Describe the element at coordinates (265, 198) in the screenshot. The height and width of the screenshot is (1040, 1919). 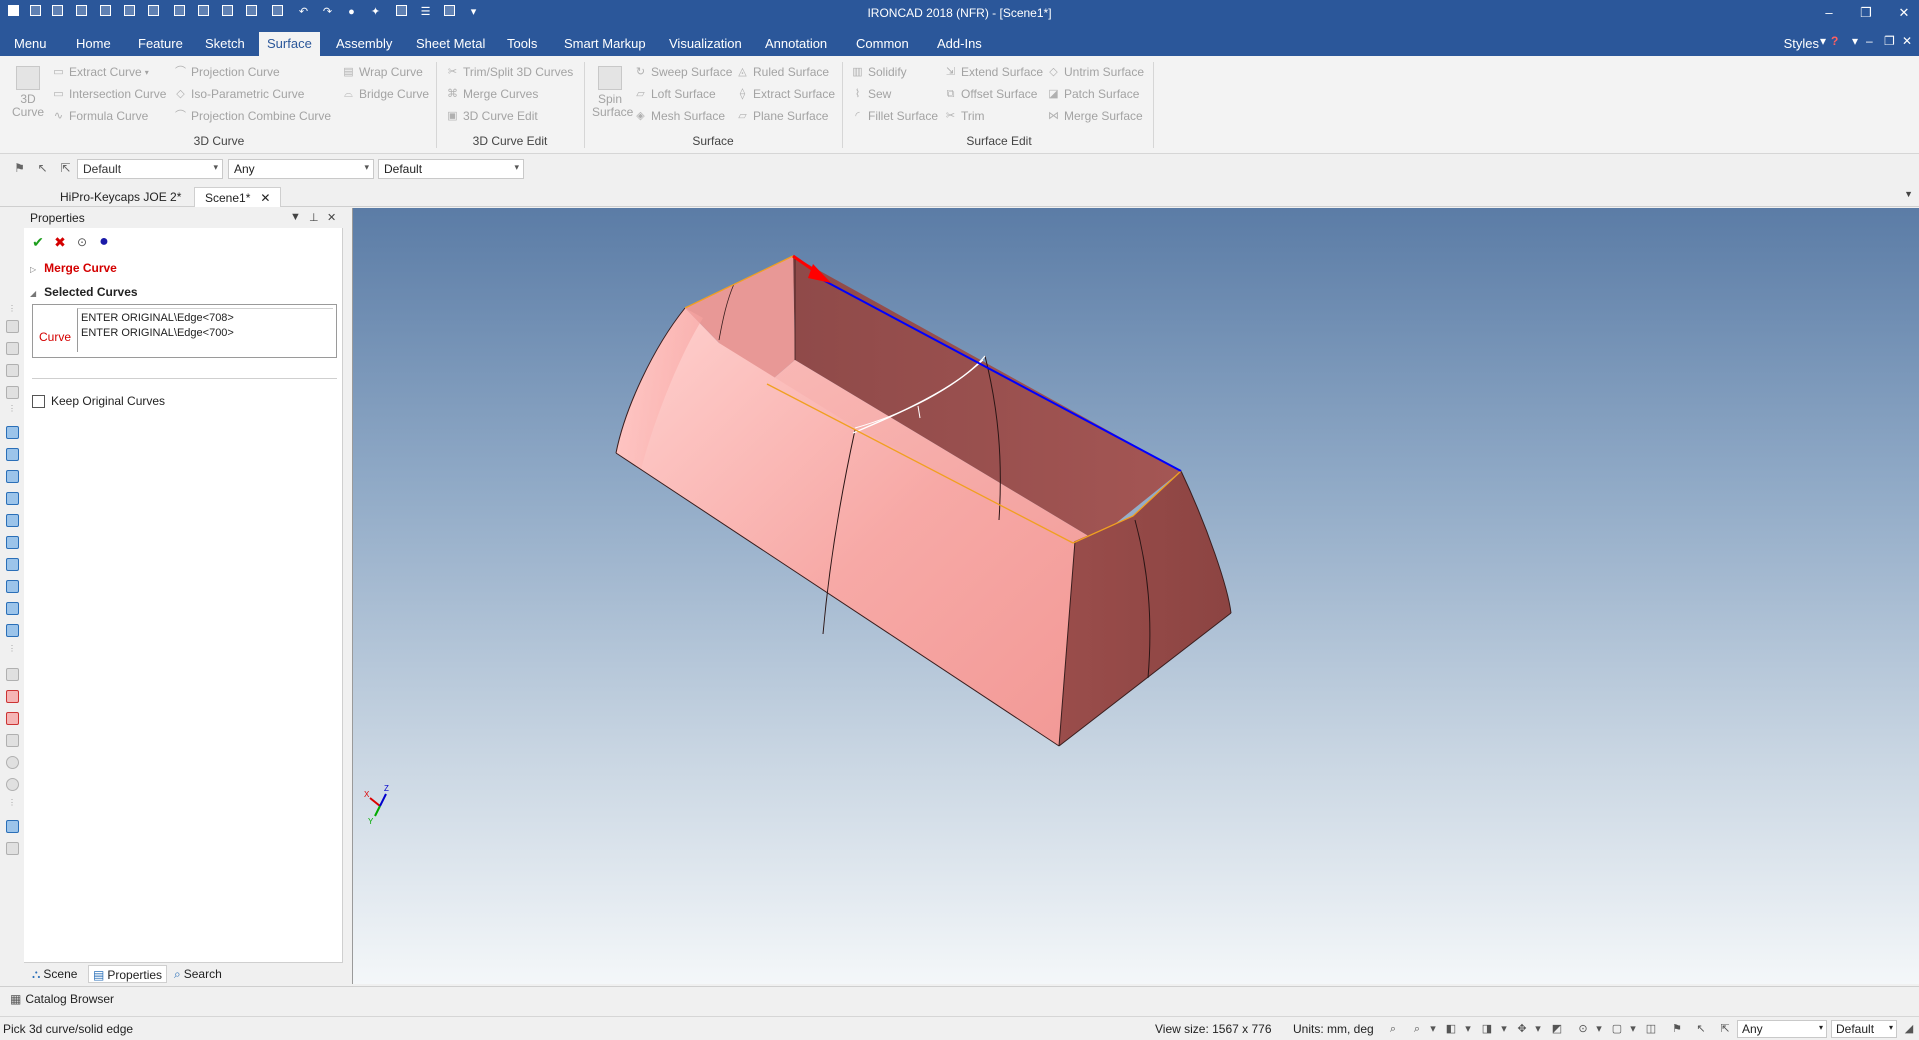
I see `close-tab-icon: ✕` at that location.